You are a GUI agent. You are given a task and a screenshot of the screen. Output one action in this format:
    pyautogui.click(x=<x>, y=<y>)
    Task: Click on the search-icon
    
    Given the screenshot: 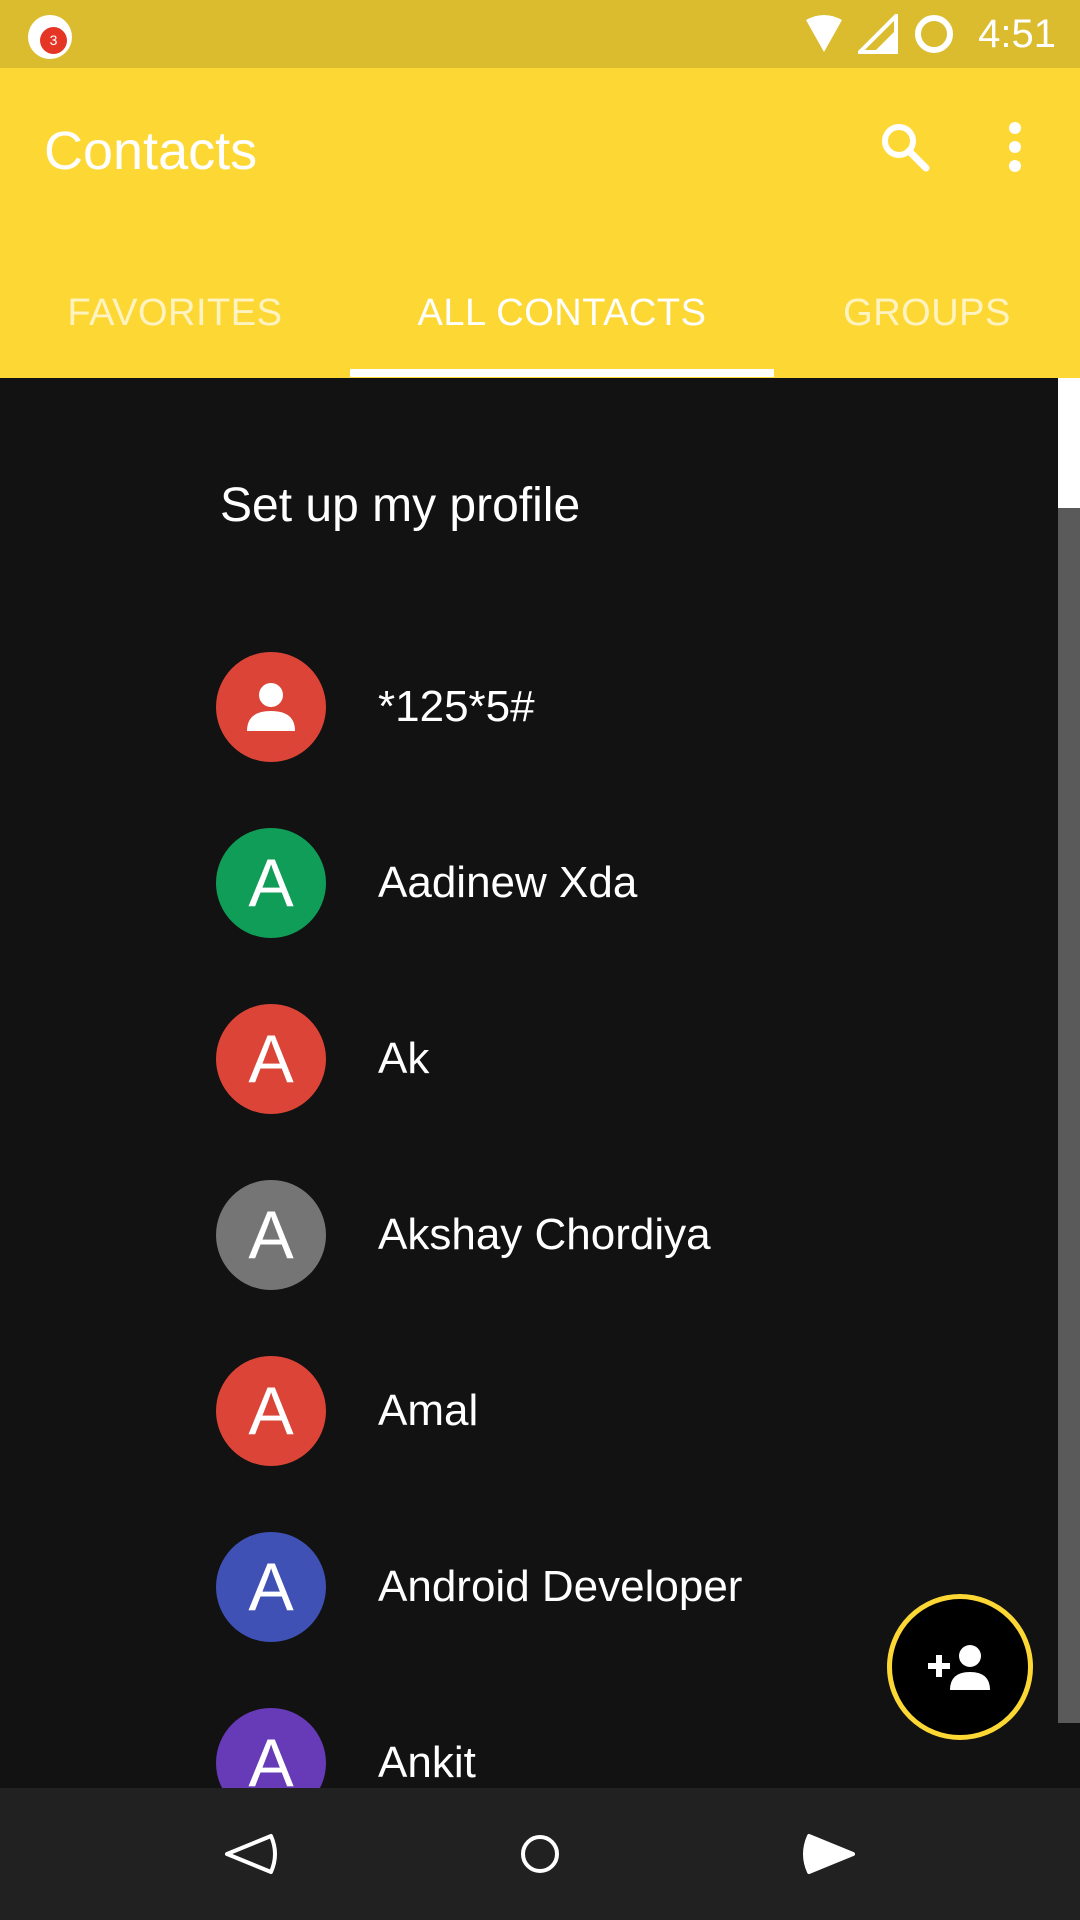 What is the action you would take?
    pyautogui.click(x=906, y=148)
    